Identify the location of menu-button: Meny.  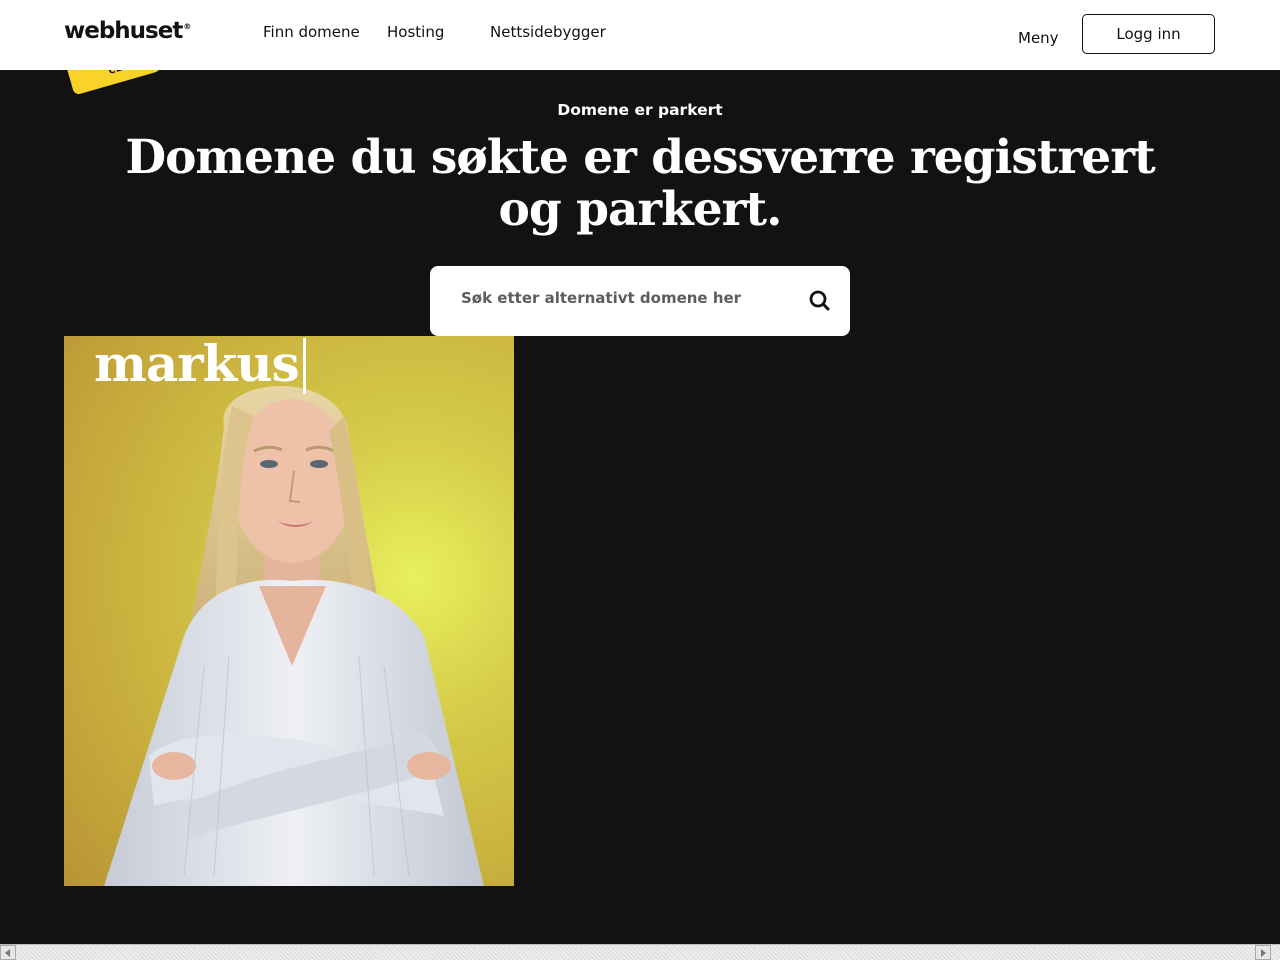
(1038, 38).